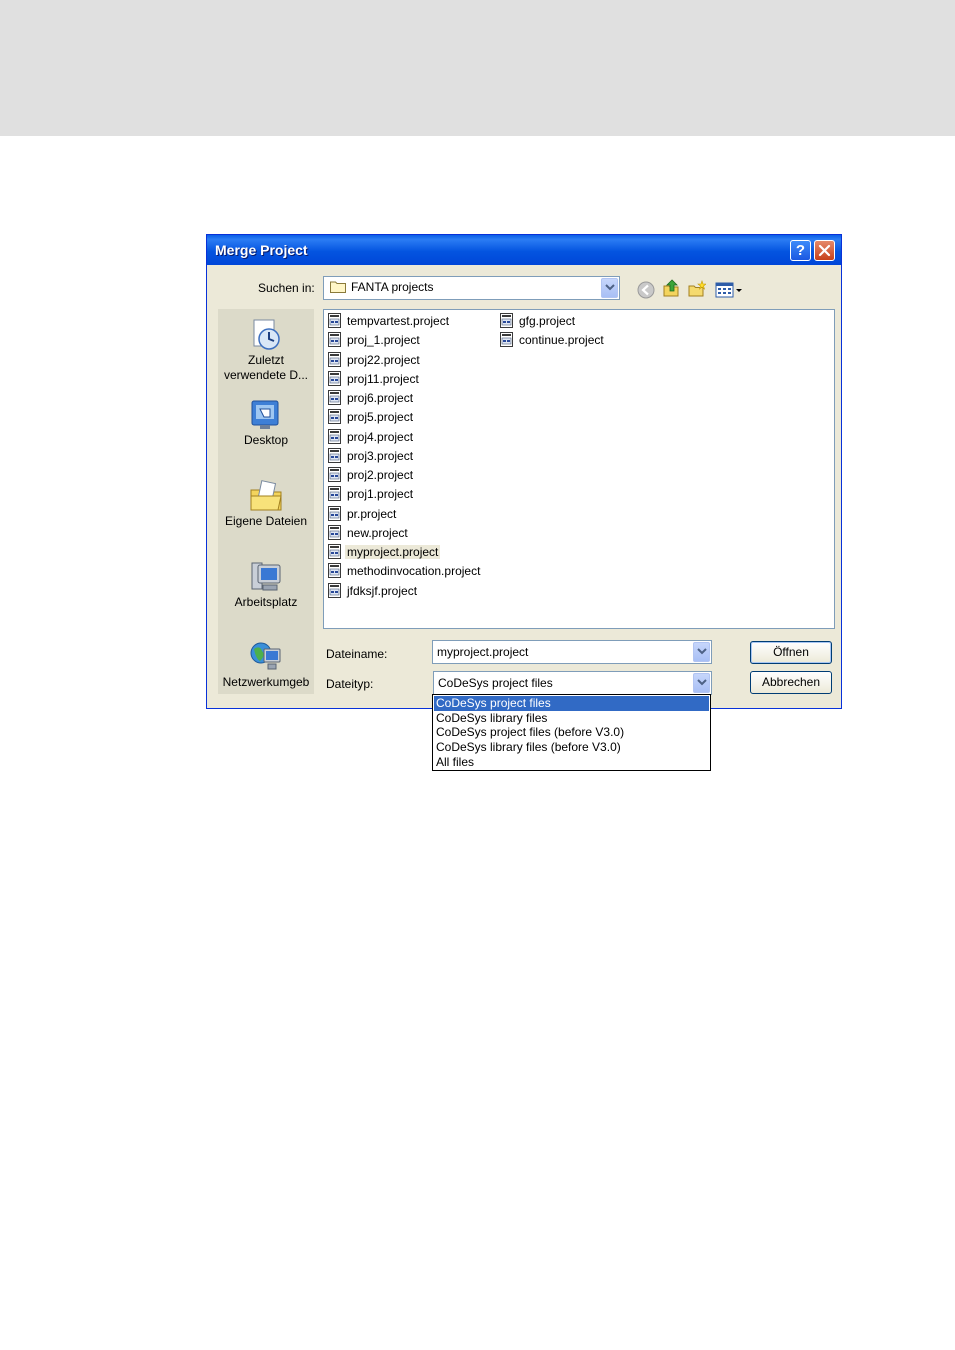 The image size is (955, 1350). I want to click on place-label: Arbeitsplatz, so click(266, 602).